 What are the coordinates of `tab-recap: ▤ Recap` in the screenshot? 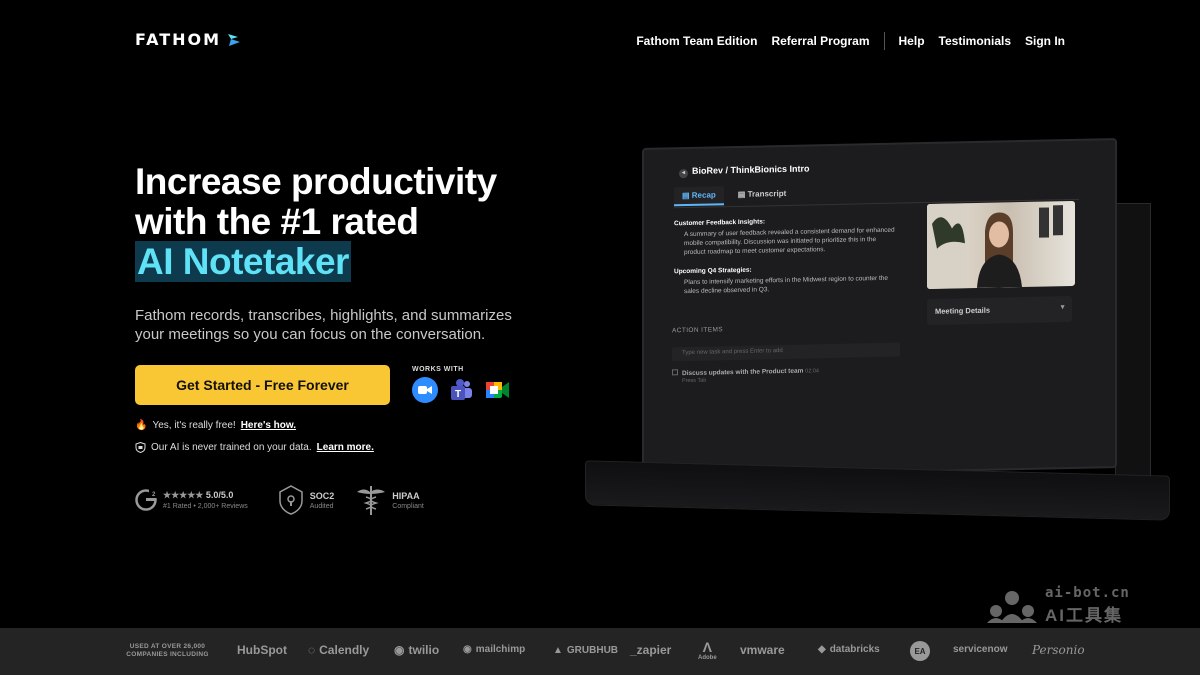 It's located at (699, 196).